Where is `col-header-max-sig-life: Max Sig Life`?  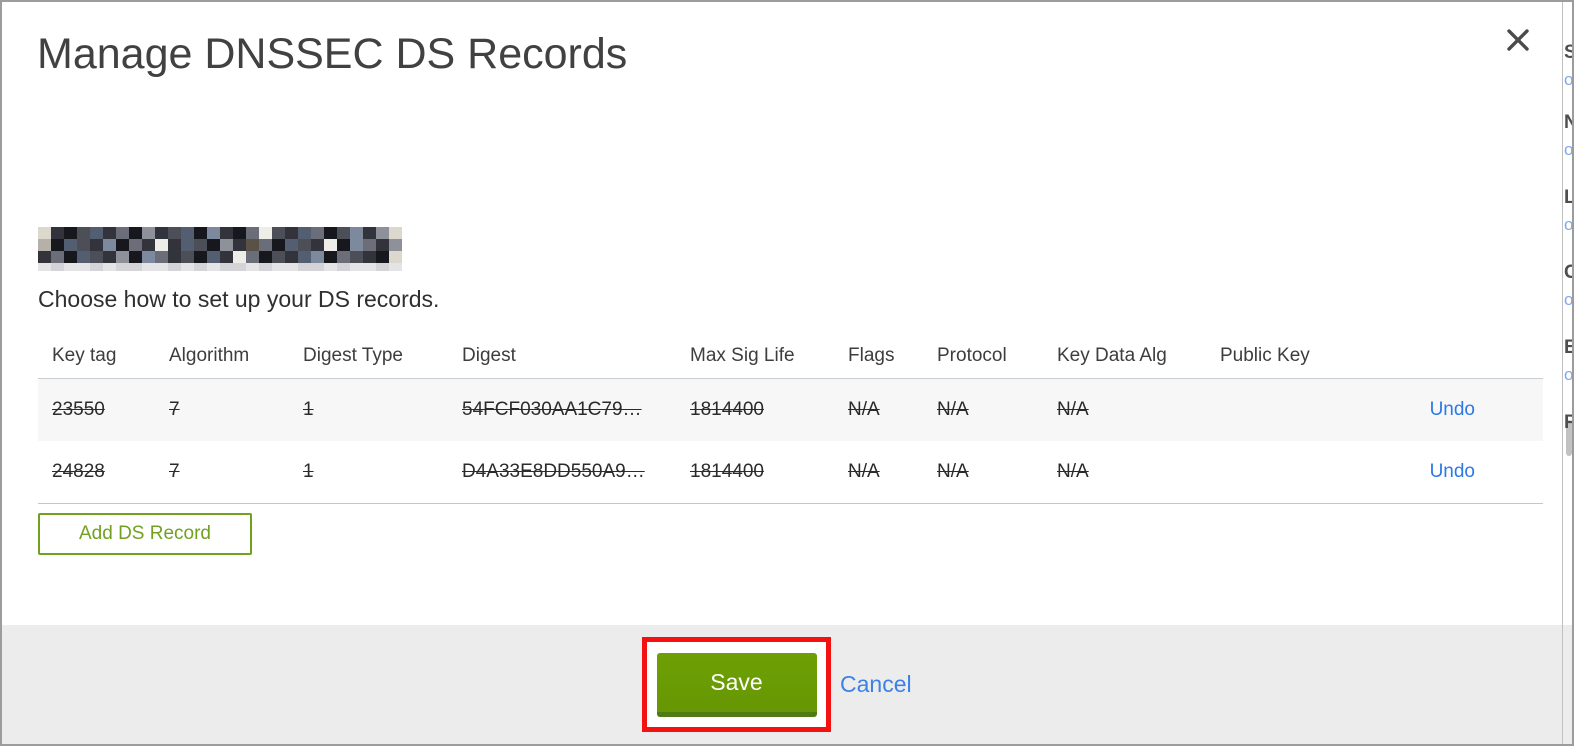
col-header-max-sig-life: Max Sig Life is located at coordinates (742, 355).